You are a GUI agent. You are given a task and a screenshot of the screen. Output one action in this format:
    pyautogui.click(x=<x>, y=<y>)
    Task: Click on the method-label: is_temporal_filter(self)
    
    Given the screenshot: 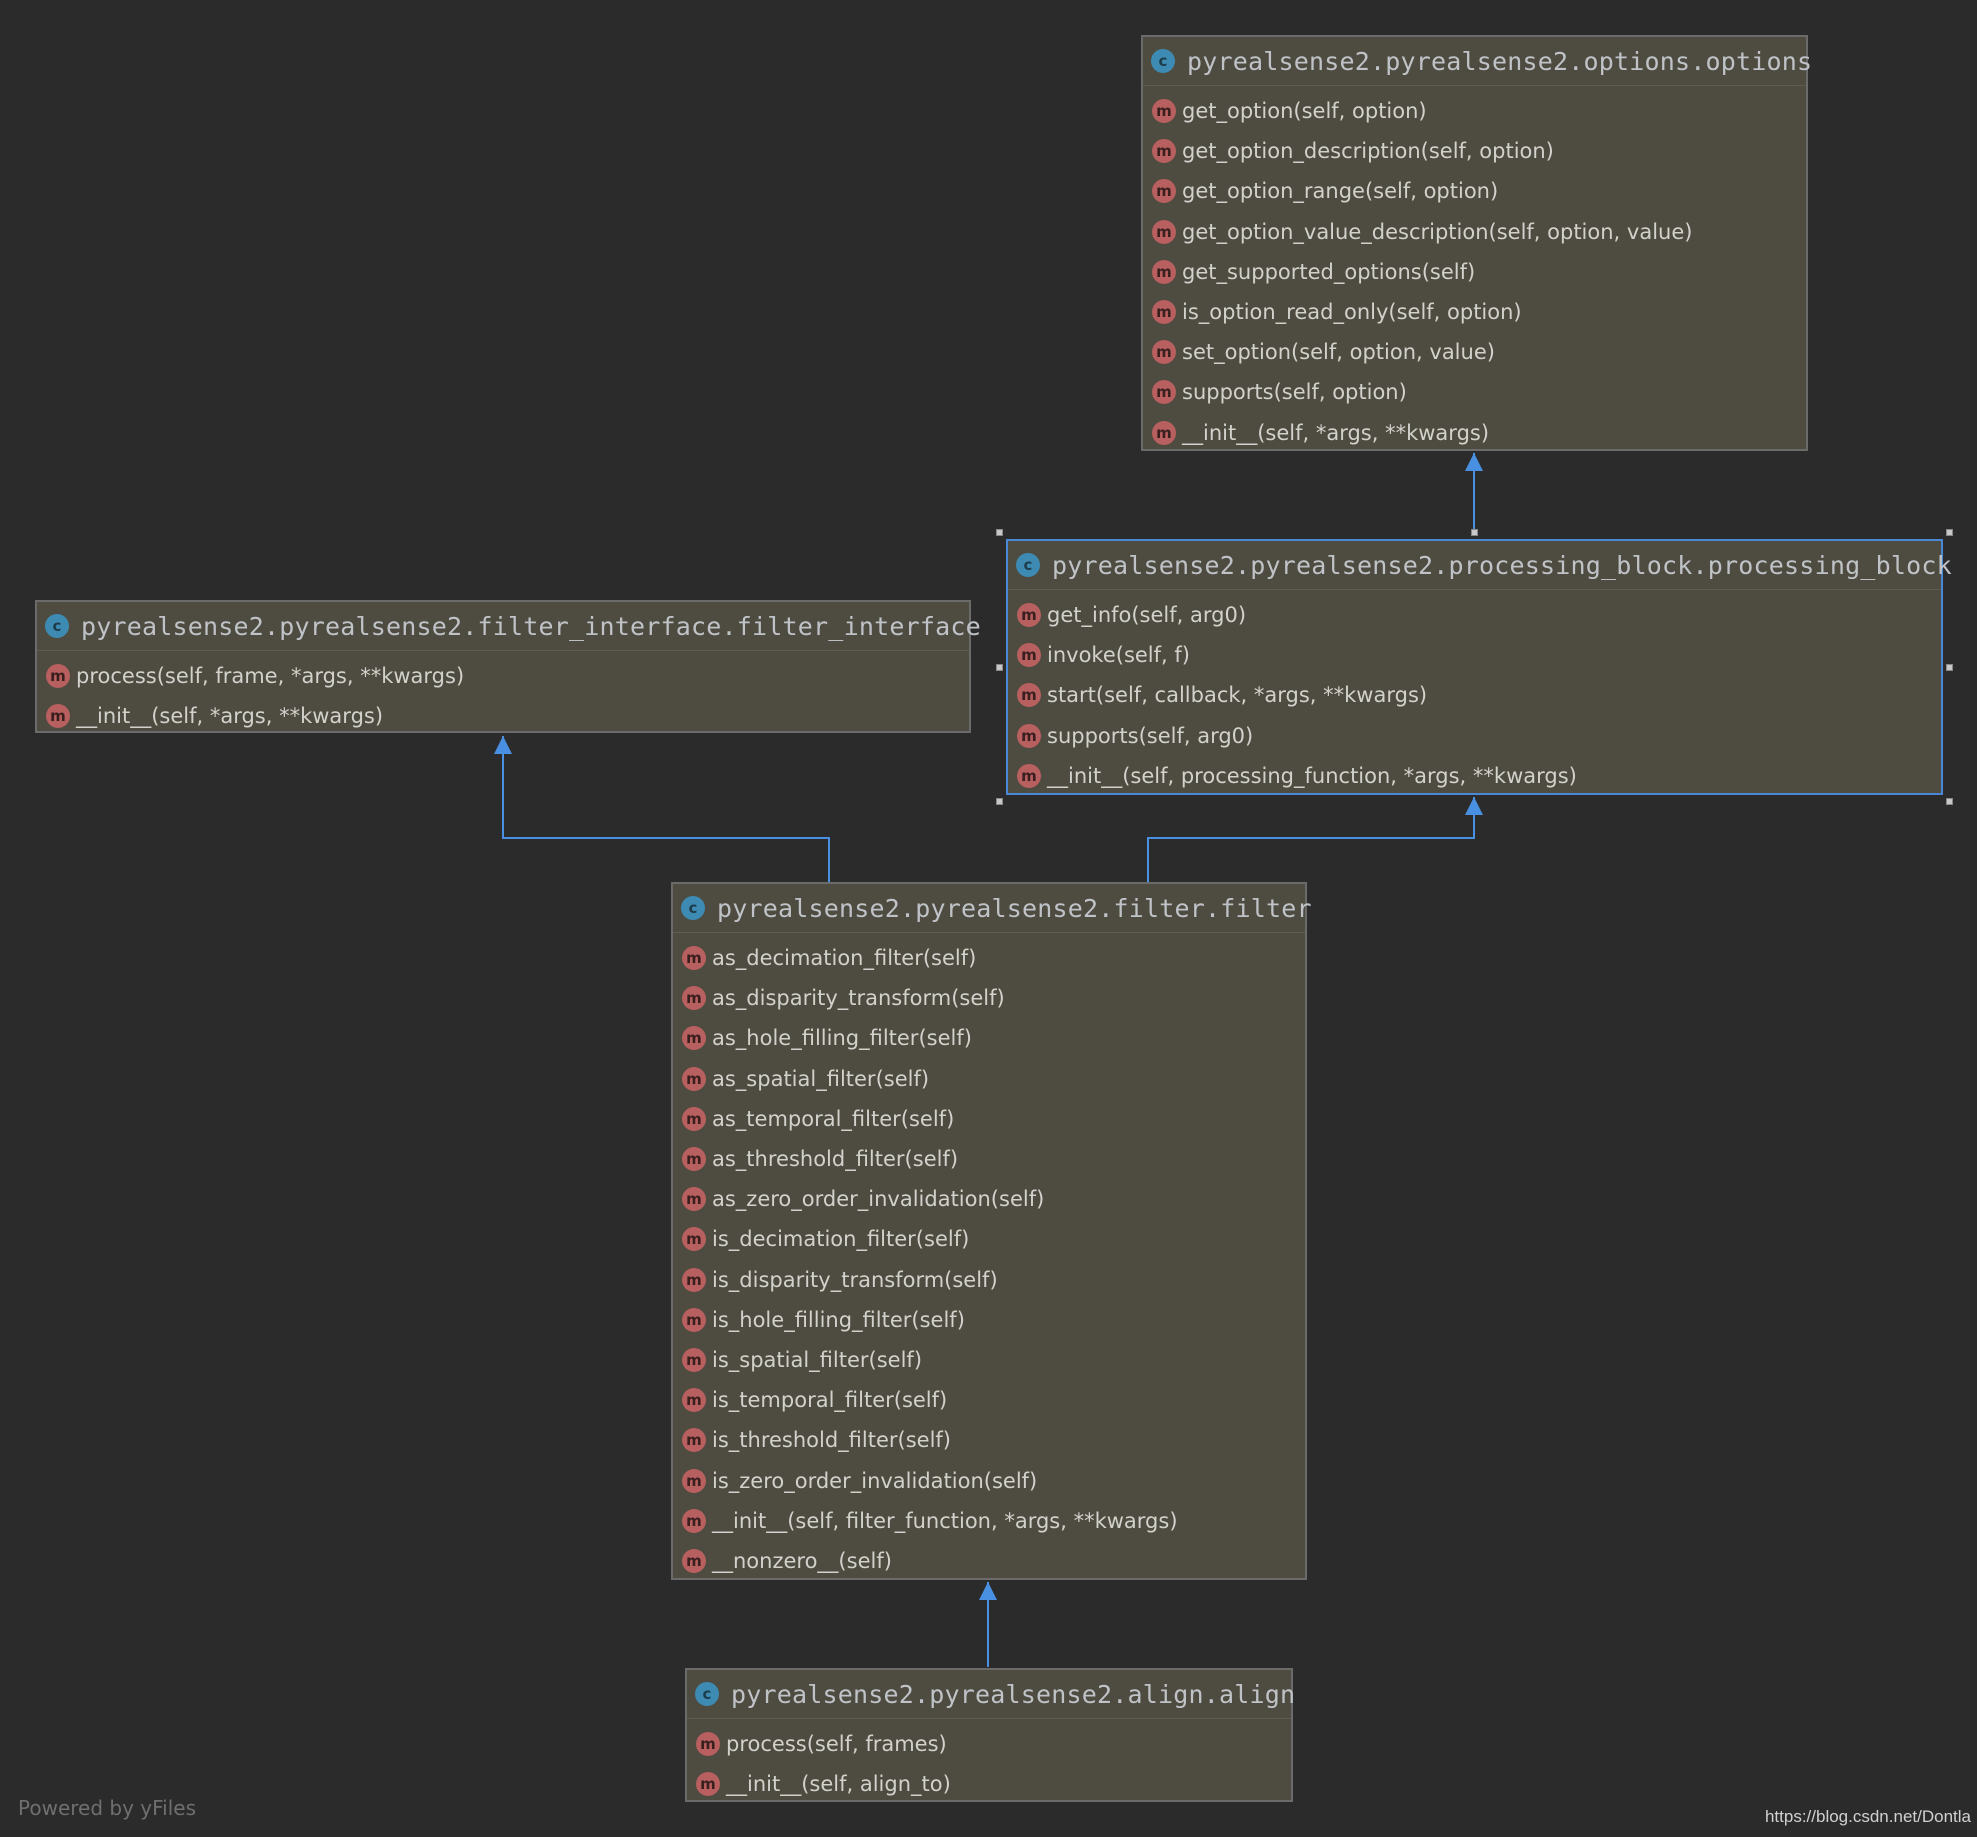 What is the action you would take?
    pyautogui.click(x=830, y=1400)
    